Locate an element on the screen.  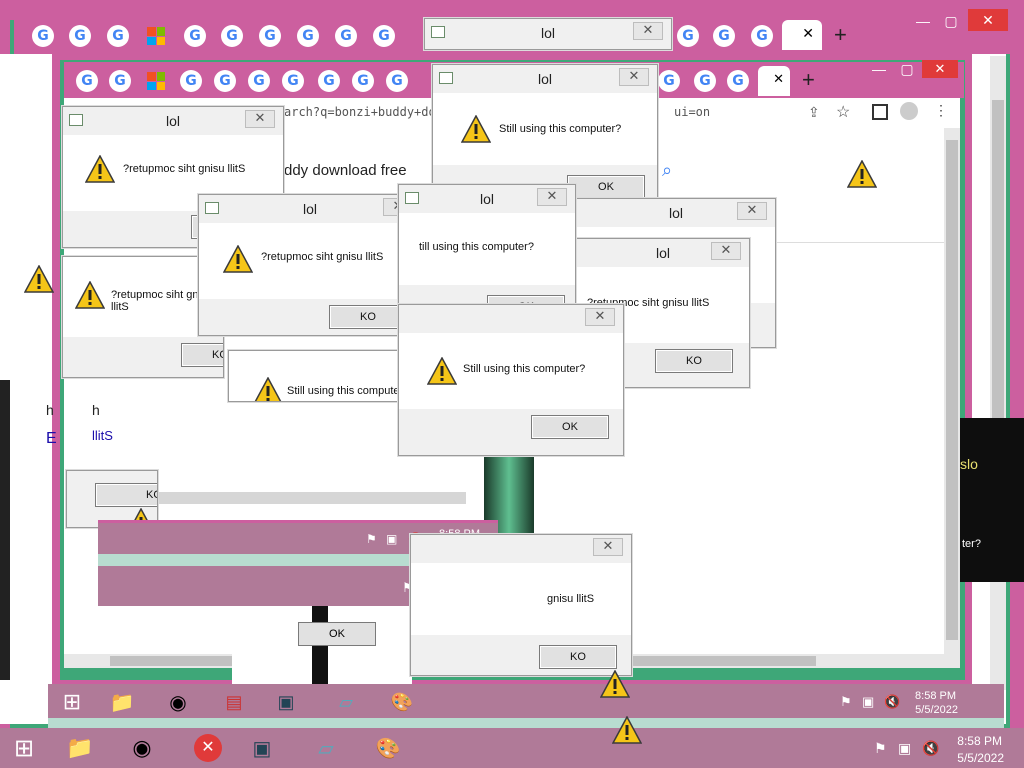
volume-mute-icon: 🔇 is located at coordinates (930, 748).